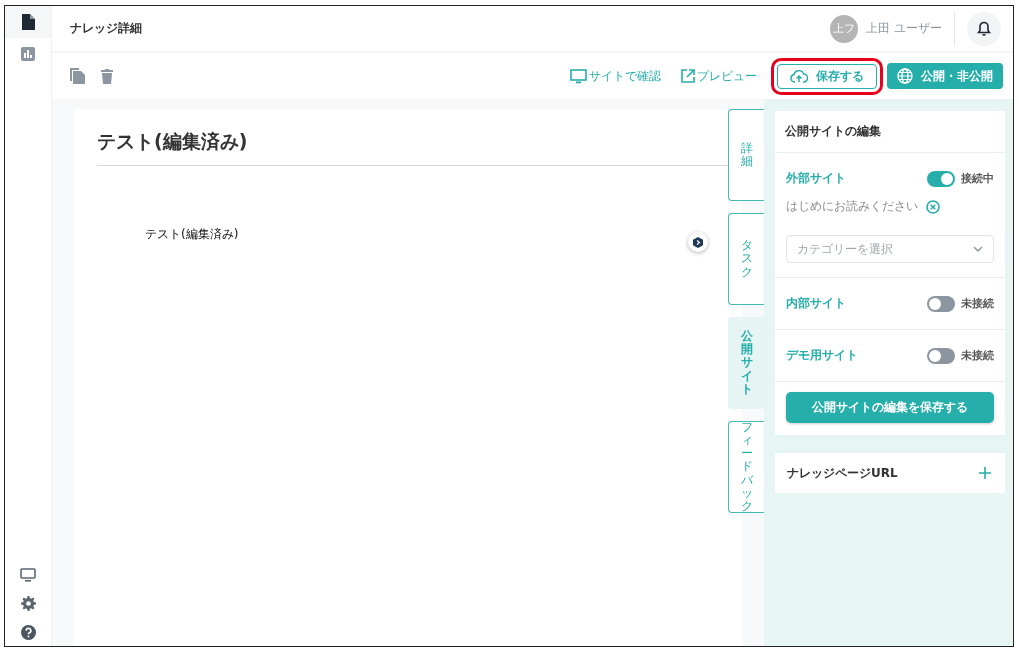 This screenshot has height=653, width=1019. What do you see at coordinates (890, 132) in the screenshot?
I see `panel-title: 公開サイトの編集` at bounding box center [890, 132].